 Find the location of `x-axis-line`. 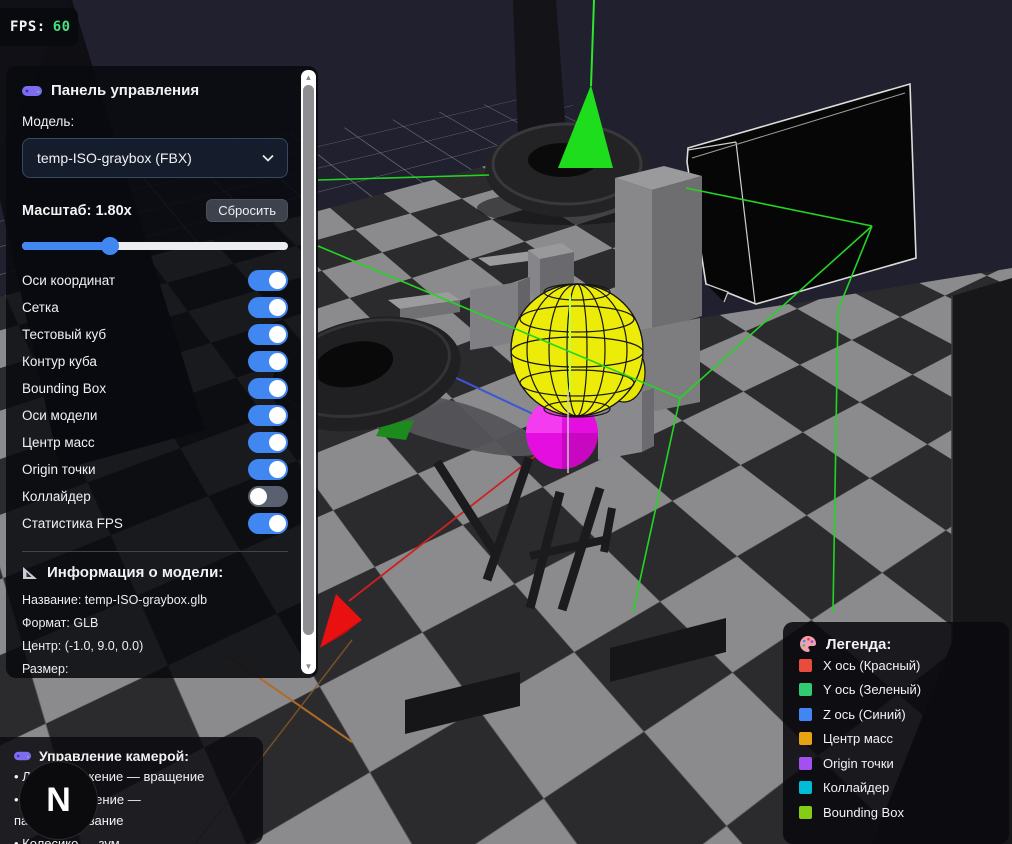

x-axis-line is located at coordinates (448, 523).